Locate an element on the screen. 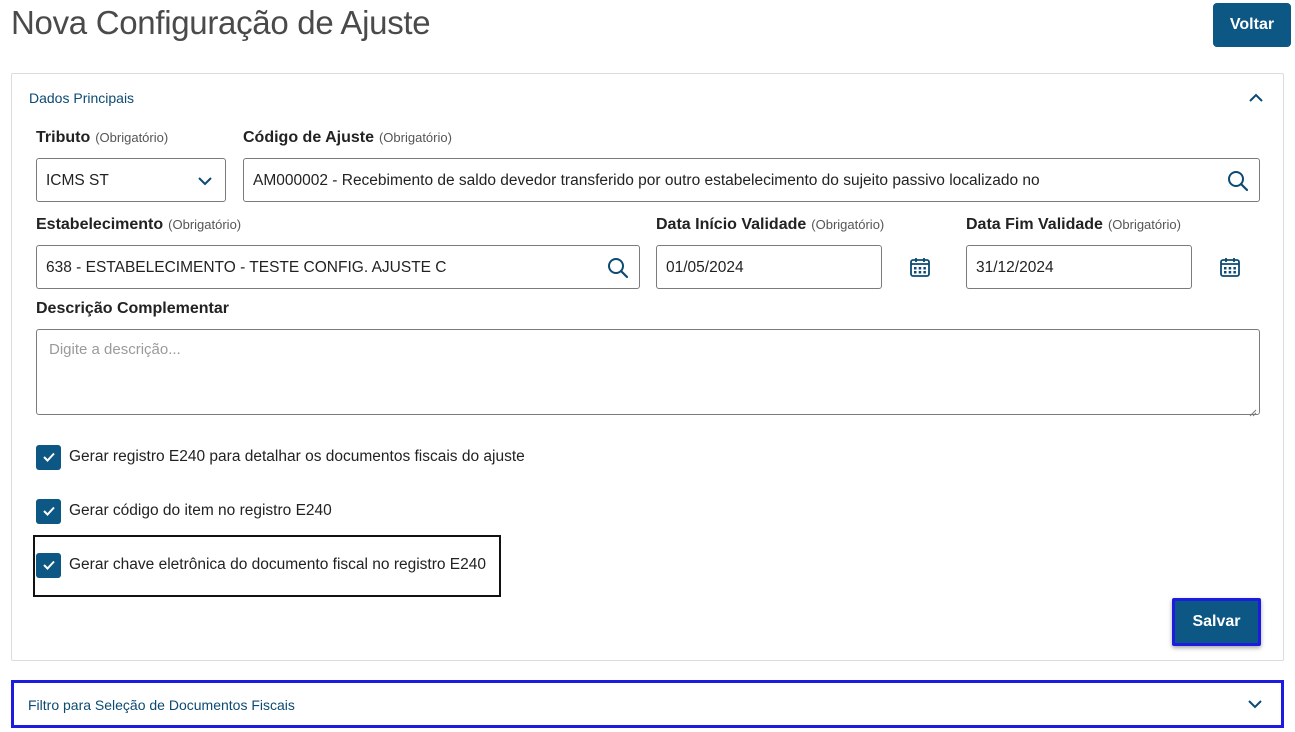 The height and width of the screenshot is (732, 1295). tributo-select: ICMS ST is located at coordinates (131, 180).